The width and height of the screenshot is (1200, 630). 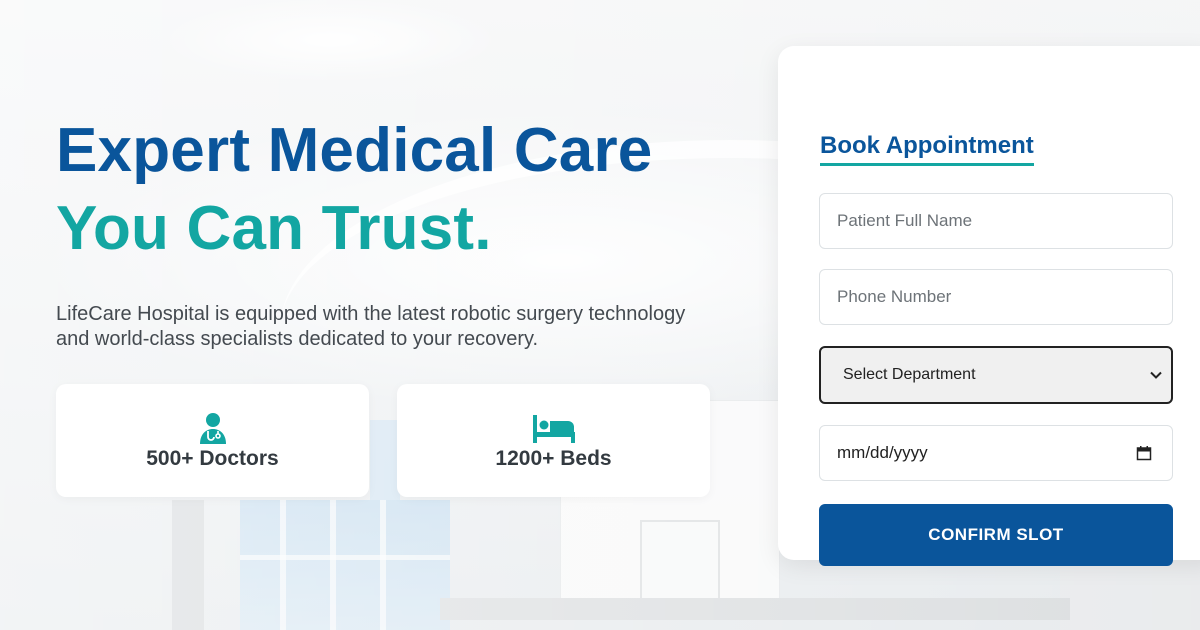 What do you see at coordinates (882, 452) in the screenshot?
I see `date-placeholder: mm/dd/yyyy` at bounding box center [882, 452].